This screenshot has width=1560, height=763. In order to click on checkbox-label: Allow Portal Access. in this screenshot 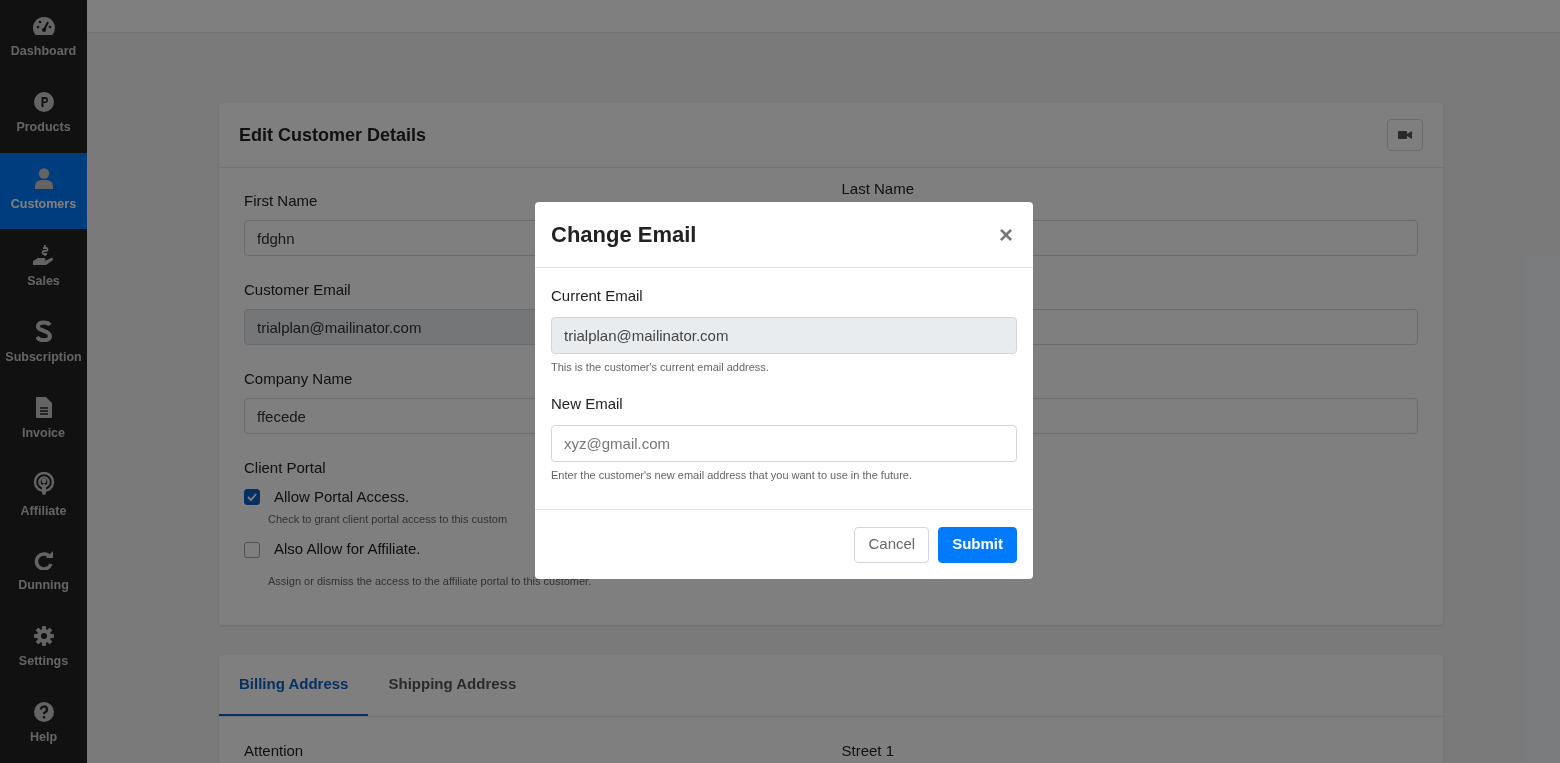, I will do `click(342, 496)`.